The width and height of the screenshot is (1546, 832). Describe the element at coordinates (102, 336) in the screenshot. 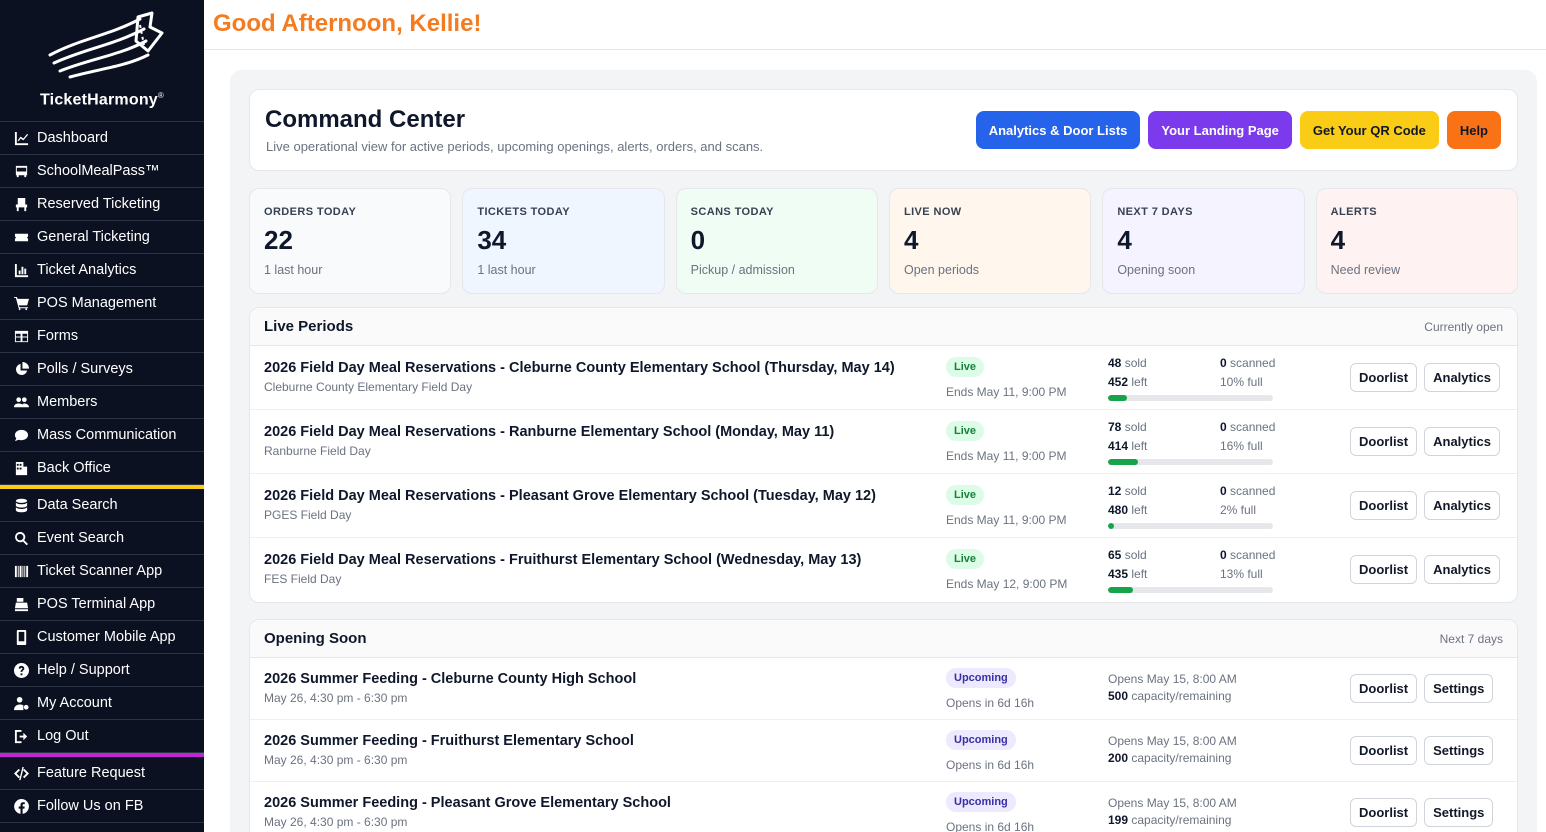

I see `sidebar-item-forms: Forms` at that location.